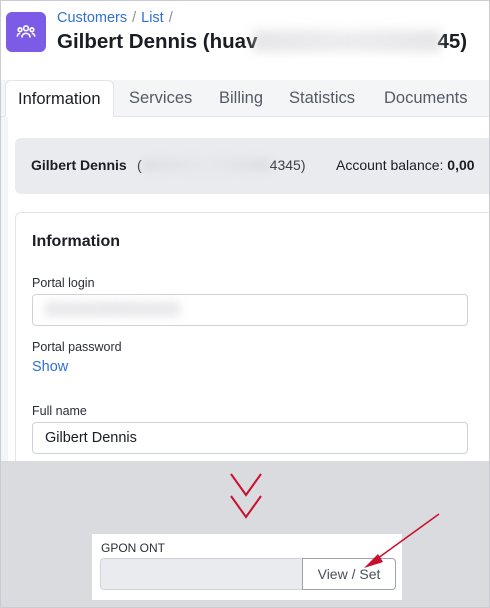 Image resolution: width=490 pixels, height=608 pixels. Describe the element at coordinates (250, 310) in the screenshot. I see `portal-login-input` at that location.